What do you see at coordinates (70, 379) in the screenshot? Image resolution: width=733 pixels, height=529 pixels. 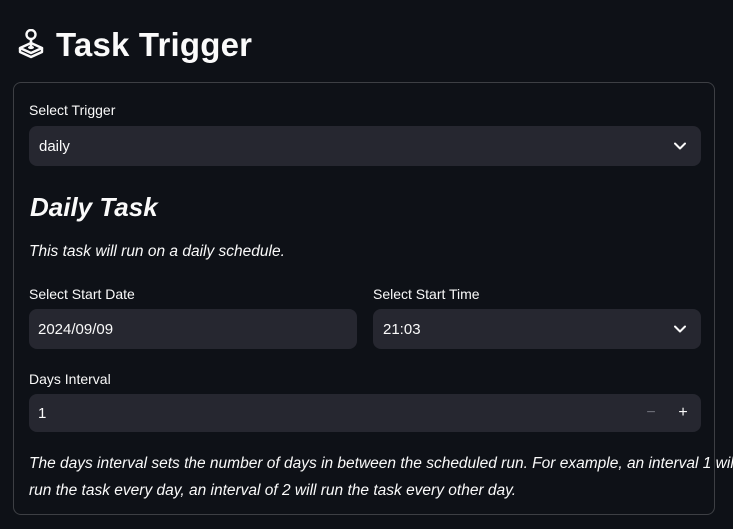 I see `days-interval-label: Days Interval` at bounding box center [70, 379].